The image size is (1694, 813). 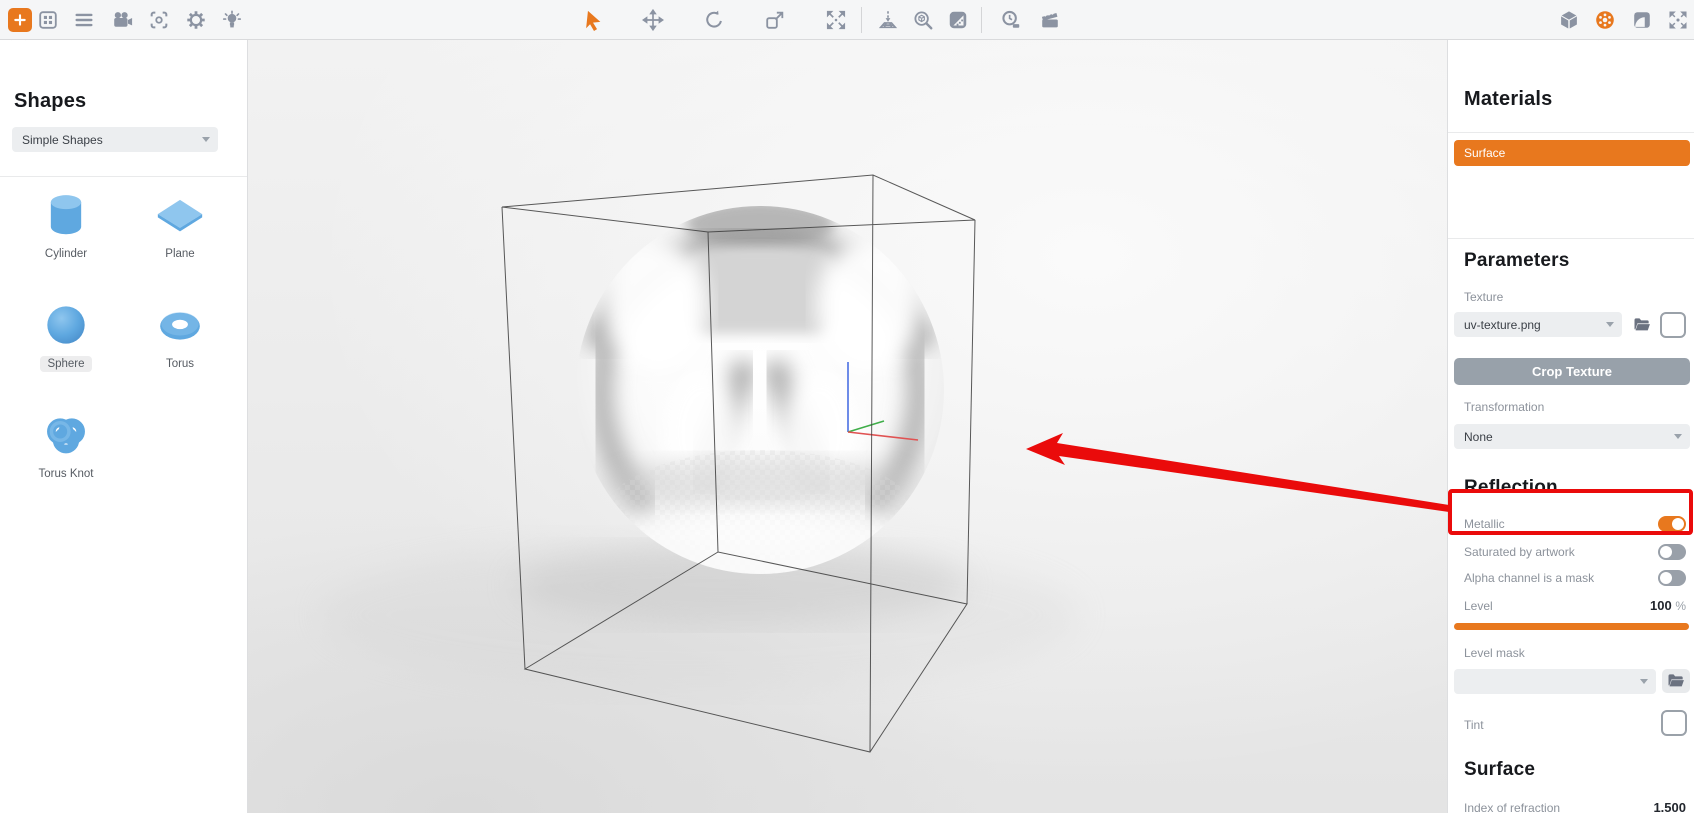 What do you see at coordinates (1500, 769) in the screenshot?
I see `surface-title: Surface` at bounding box center [1500, 769].